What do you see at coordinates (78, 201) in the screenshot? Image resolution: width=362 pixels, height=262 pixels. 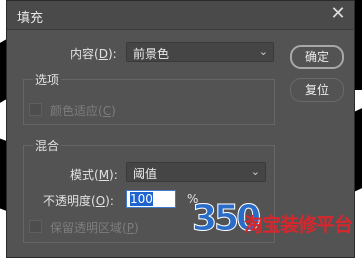 I see `opacity-label: 不透明度(O):` at bounding box center [78, 201].